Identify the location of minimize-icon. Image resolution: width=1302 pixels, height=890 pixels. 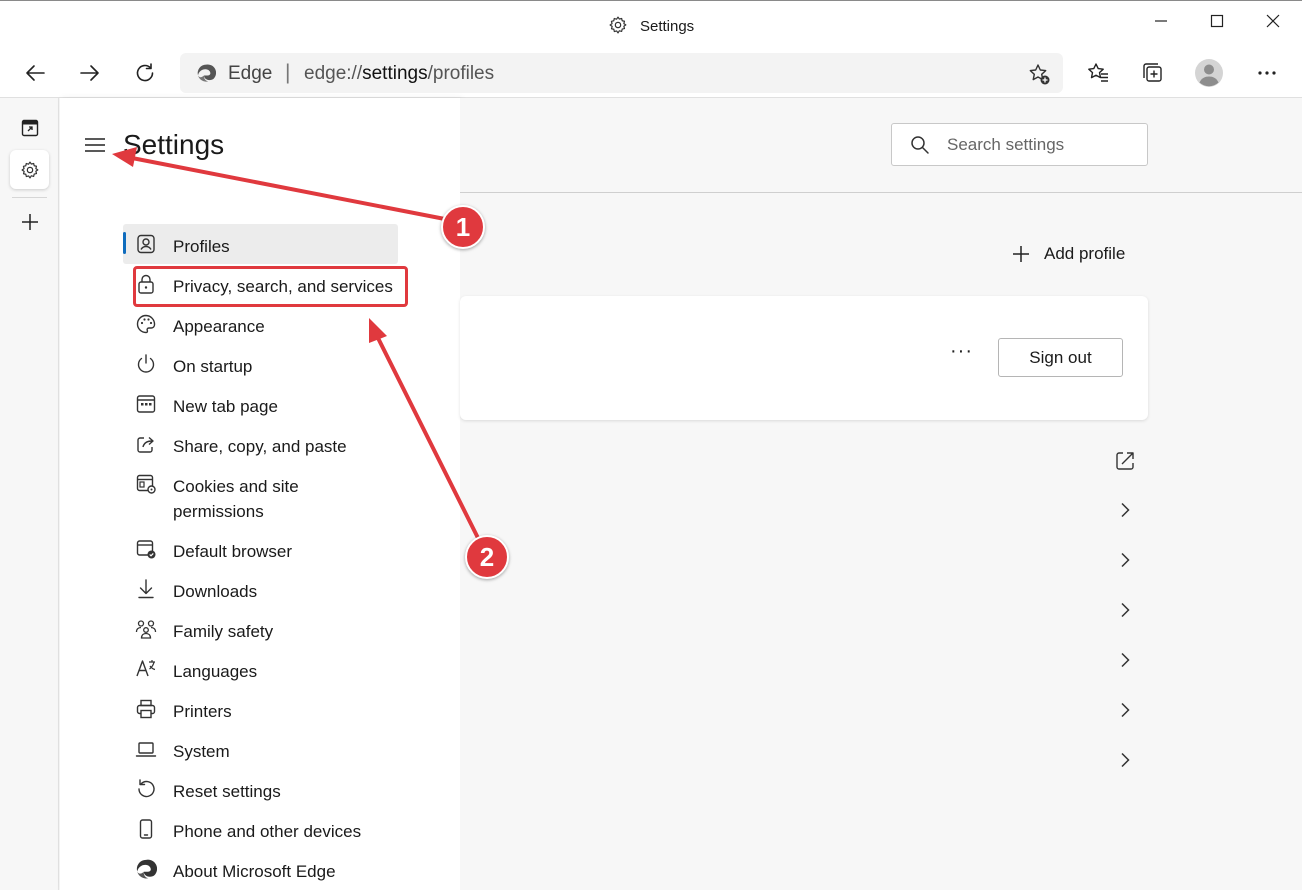
(1161, 21).